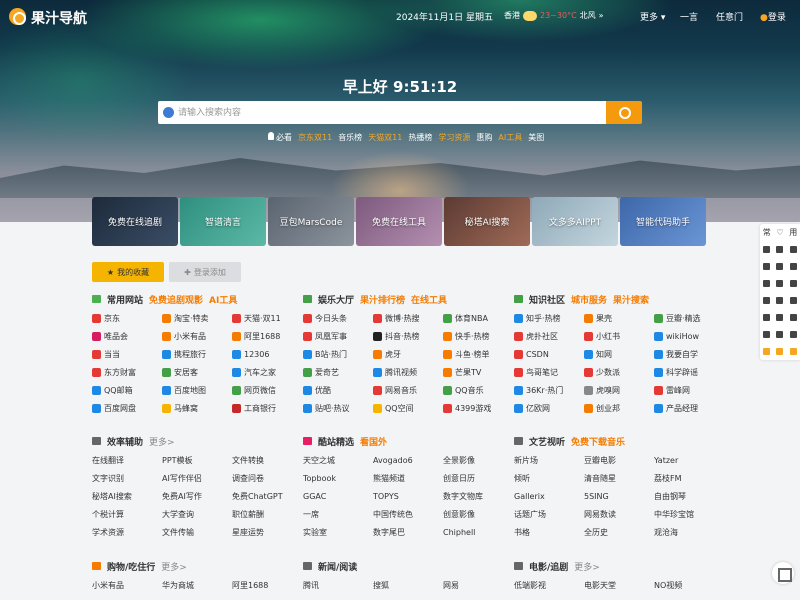 Image resolution: width=800 pixels, height=600 pixels. What do you see at coordinates (780, 249) in the screenshot?
I see `star-icon` at bounding box center [780, 249].